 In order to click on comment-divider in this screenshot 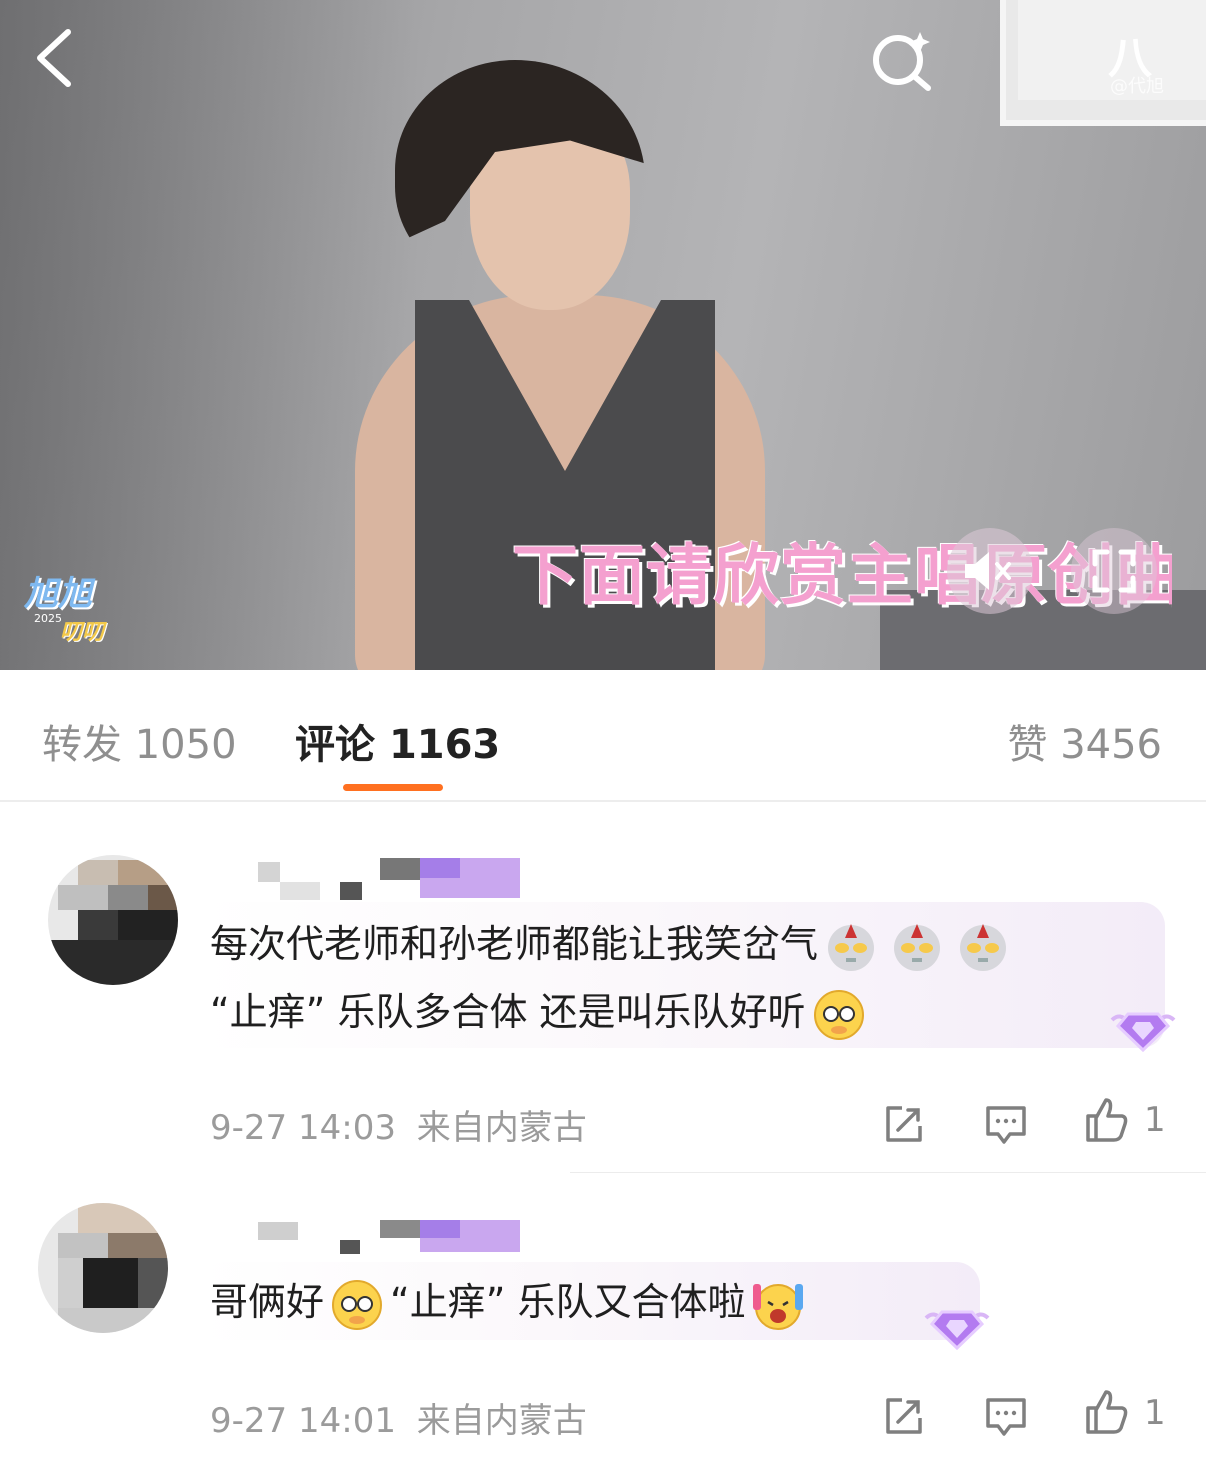, I will do `click(888, 1172)`.